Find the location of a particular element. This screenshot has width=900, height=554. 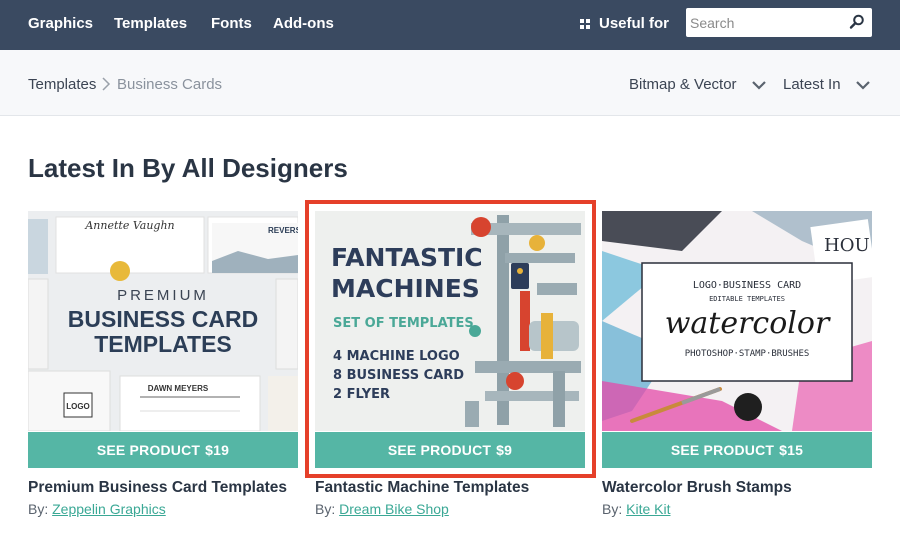

search-icon is located at coordinates (857, 22).